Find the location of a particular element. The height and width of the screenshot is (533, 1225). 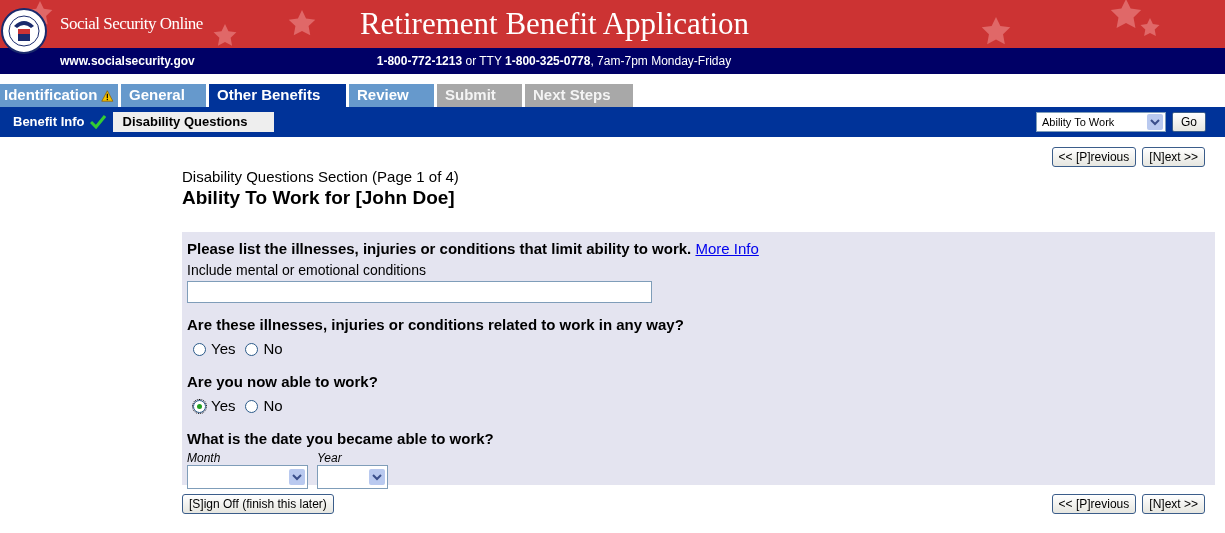

nav-button: [S]ign Off (finish this later) is located at coordinates (258, 504).